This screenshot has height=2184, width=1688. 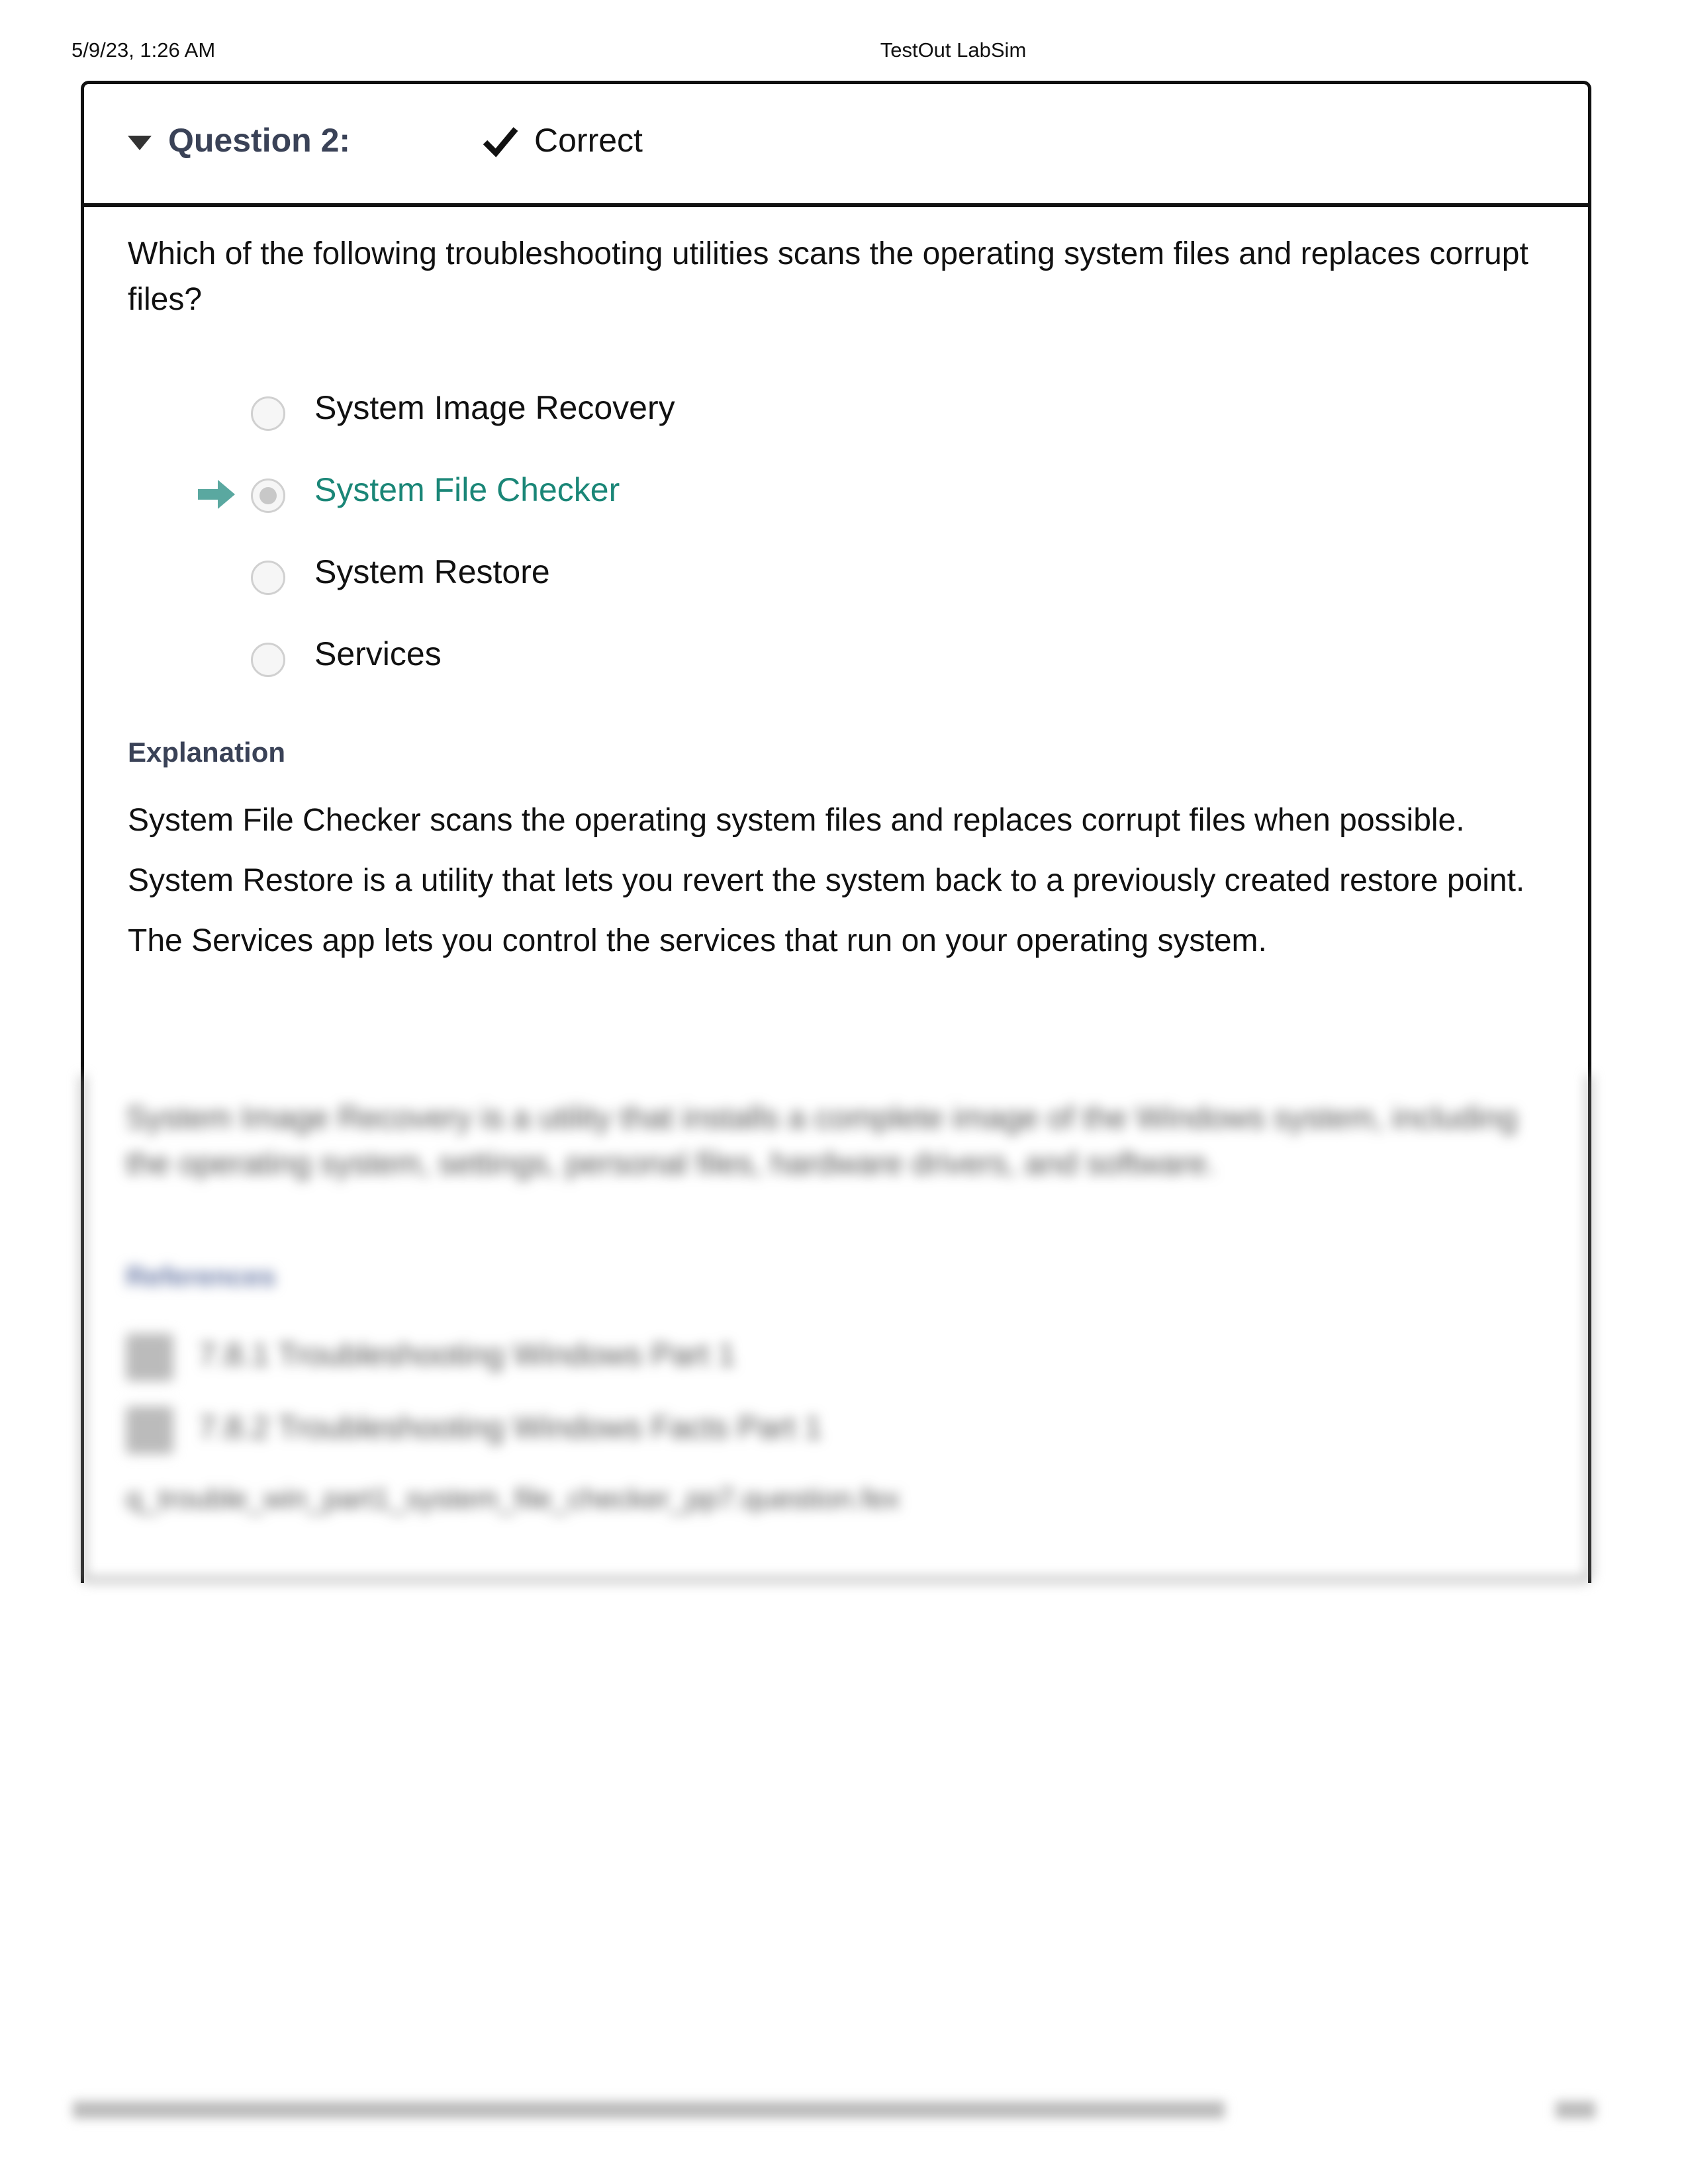 What do you see at coordinates (432, 571) in the screenshot?
I see `option-label: System Restore` at bounding box center [432, 571].